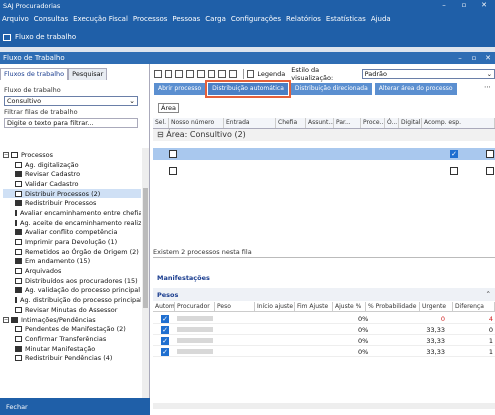  Describe the element at coordinates (410, 123) in the screenshot. I see `col-digital: Digital` at that location.